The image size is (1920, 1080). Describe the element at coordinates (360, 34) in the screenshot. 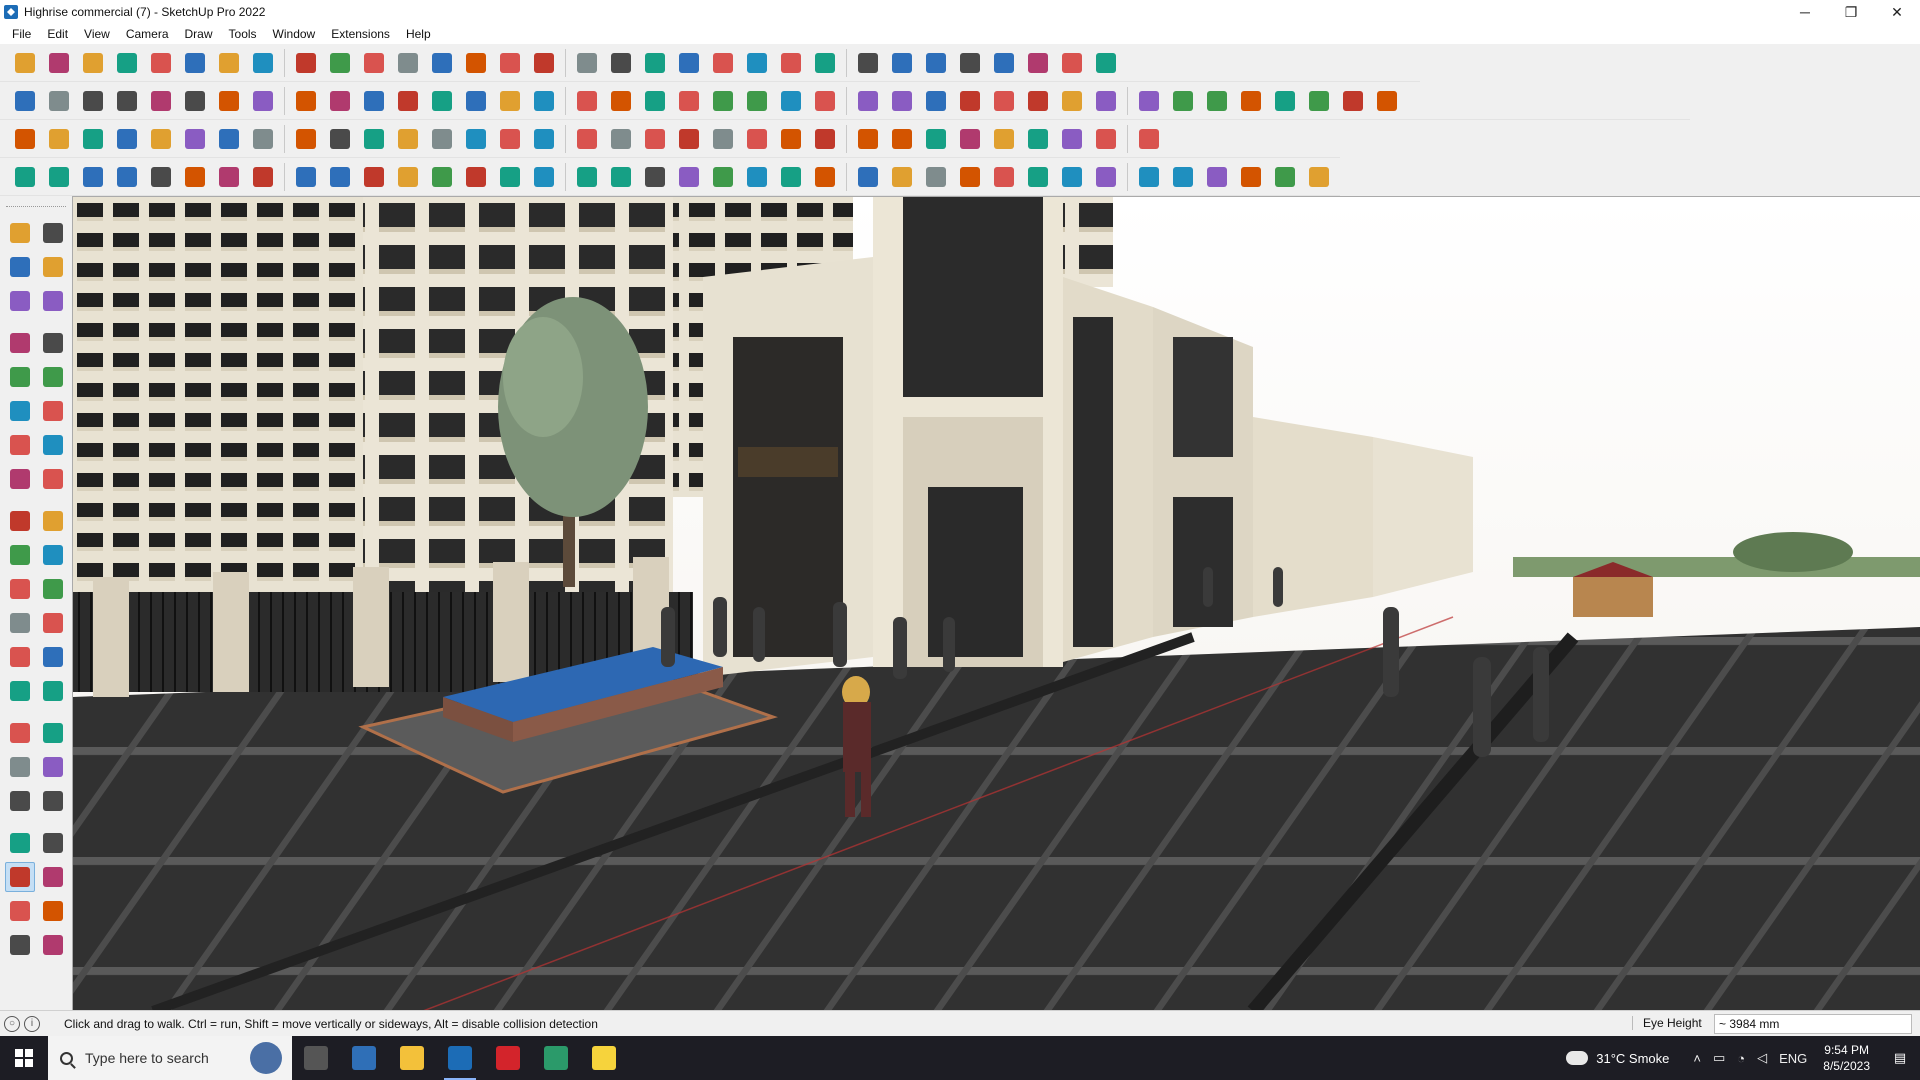

I see `menu-extensions: Extensions` at that location.